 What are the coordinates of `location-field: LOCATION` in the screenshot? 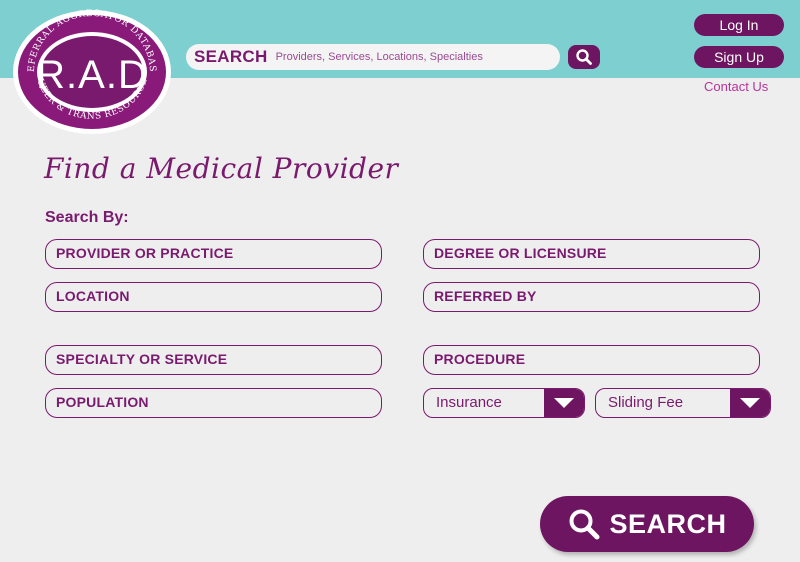 It's located at (213, 297).